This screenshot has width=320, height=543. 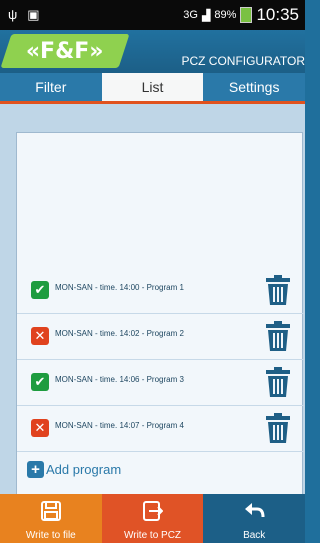 I want to click on write-to-file-button: Write to file, so click(x=51, y=518).